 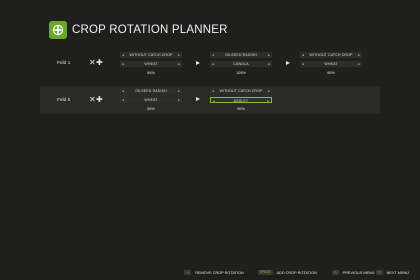 I want to click on remove-crop-rotation-hint: — REMOVE CROP ROTATION, so click(x=214, y=272).